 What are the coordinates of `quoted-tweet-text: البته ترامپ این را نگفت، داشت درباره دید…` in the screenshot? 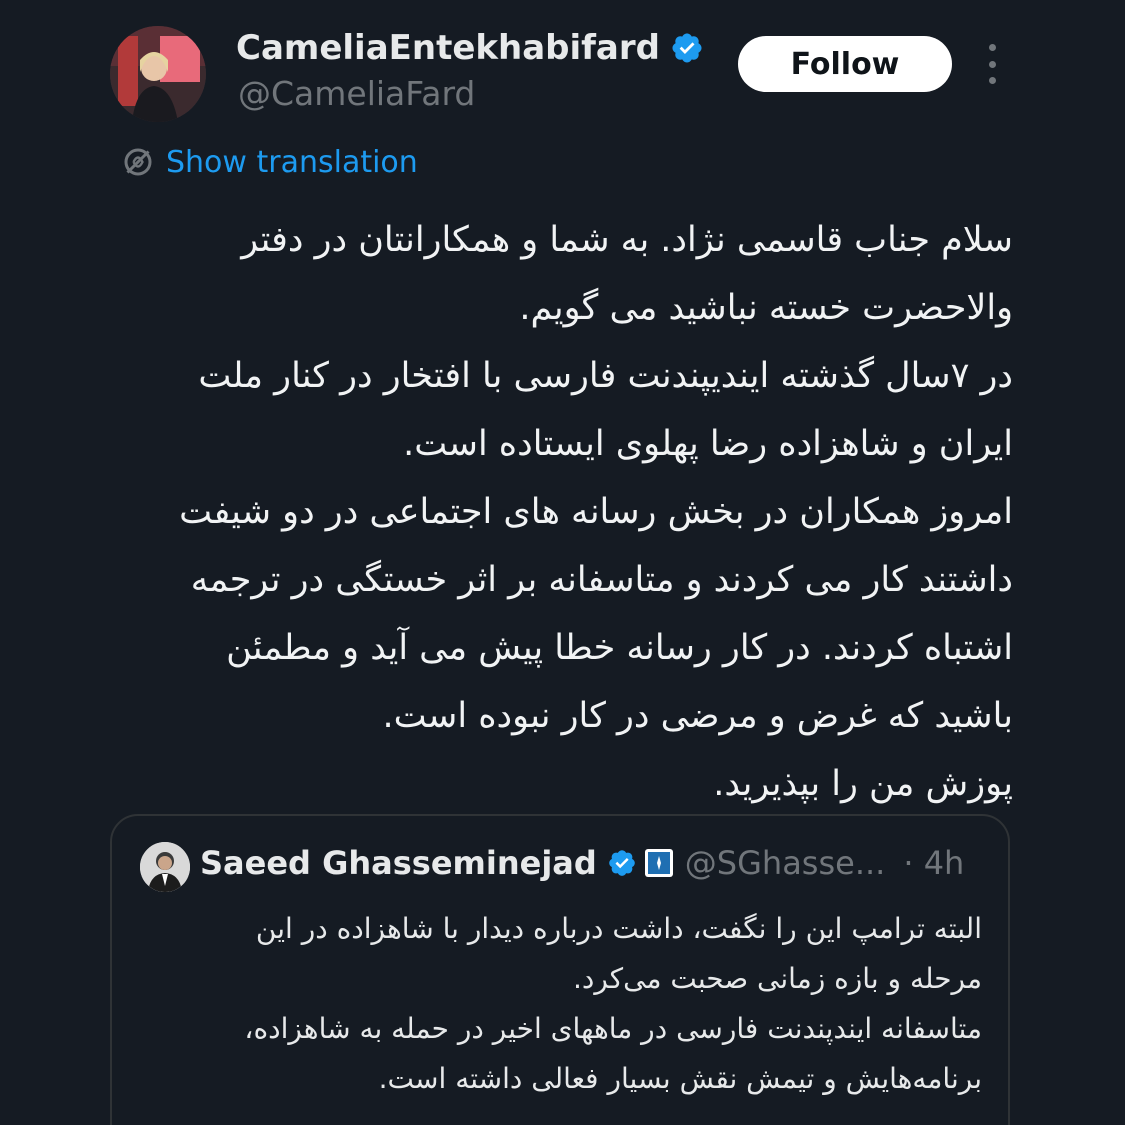 It's located at (577, 1004).